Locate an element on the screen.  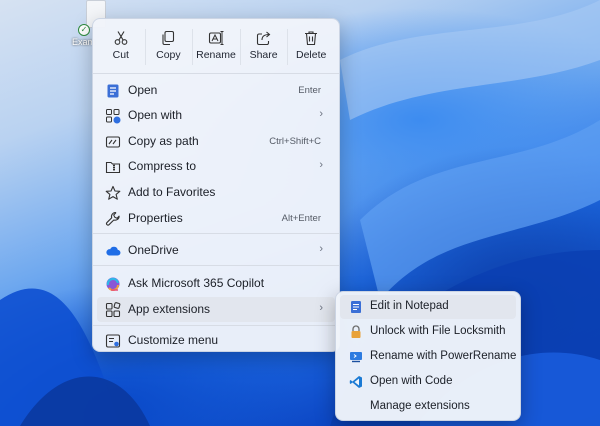
submenu-item-manage-extensions: Manage extensions is located at coordinates (428, 407).